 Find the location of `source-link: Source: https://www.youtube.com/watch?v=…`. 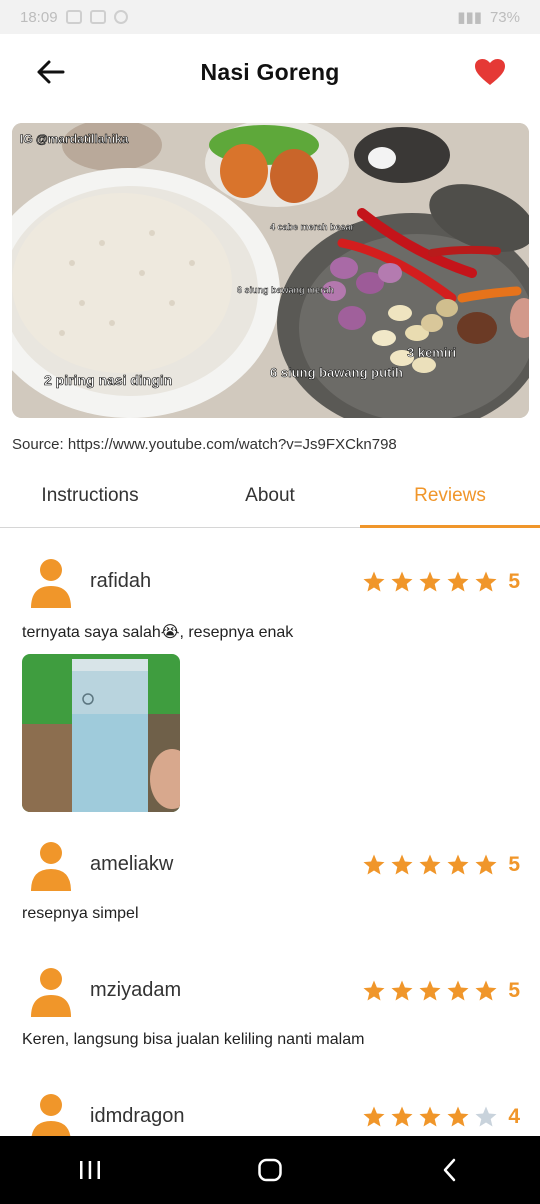

source-link: Source: https://www.youtube.com/watch?v=… is located at coordinates (204, 444).